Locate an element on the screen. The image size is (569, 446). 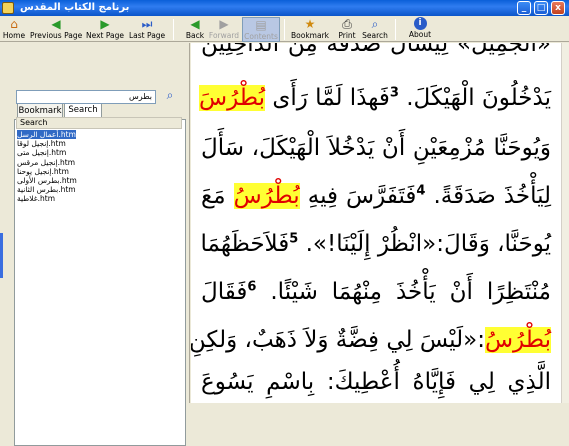
list-item: بطرس الأولى.htm is located at coordinates (99, 180).